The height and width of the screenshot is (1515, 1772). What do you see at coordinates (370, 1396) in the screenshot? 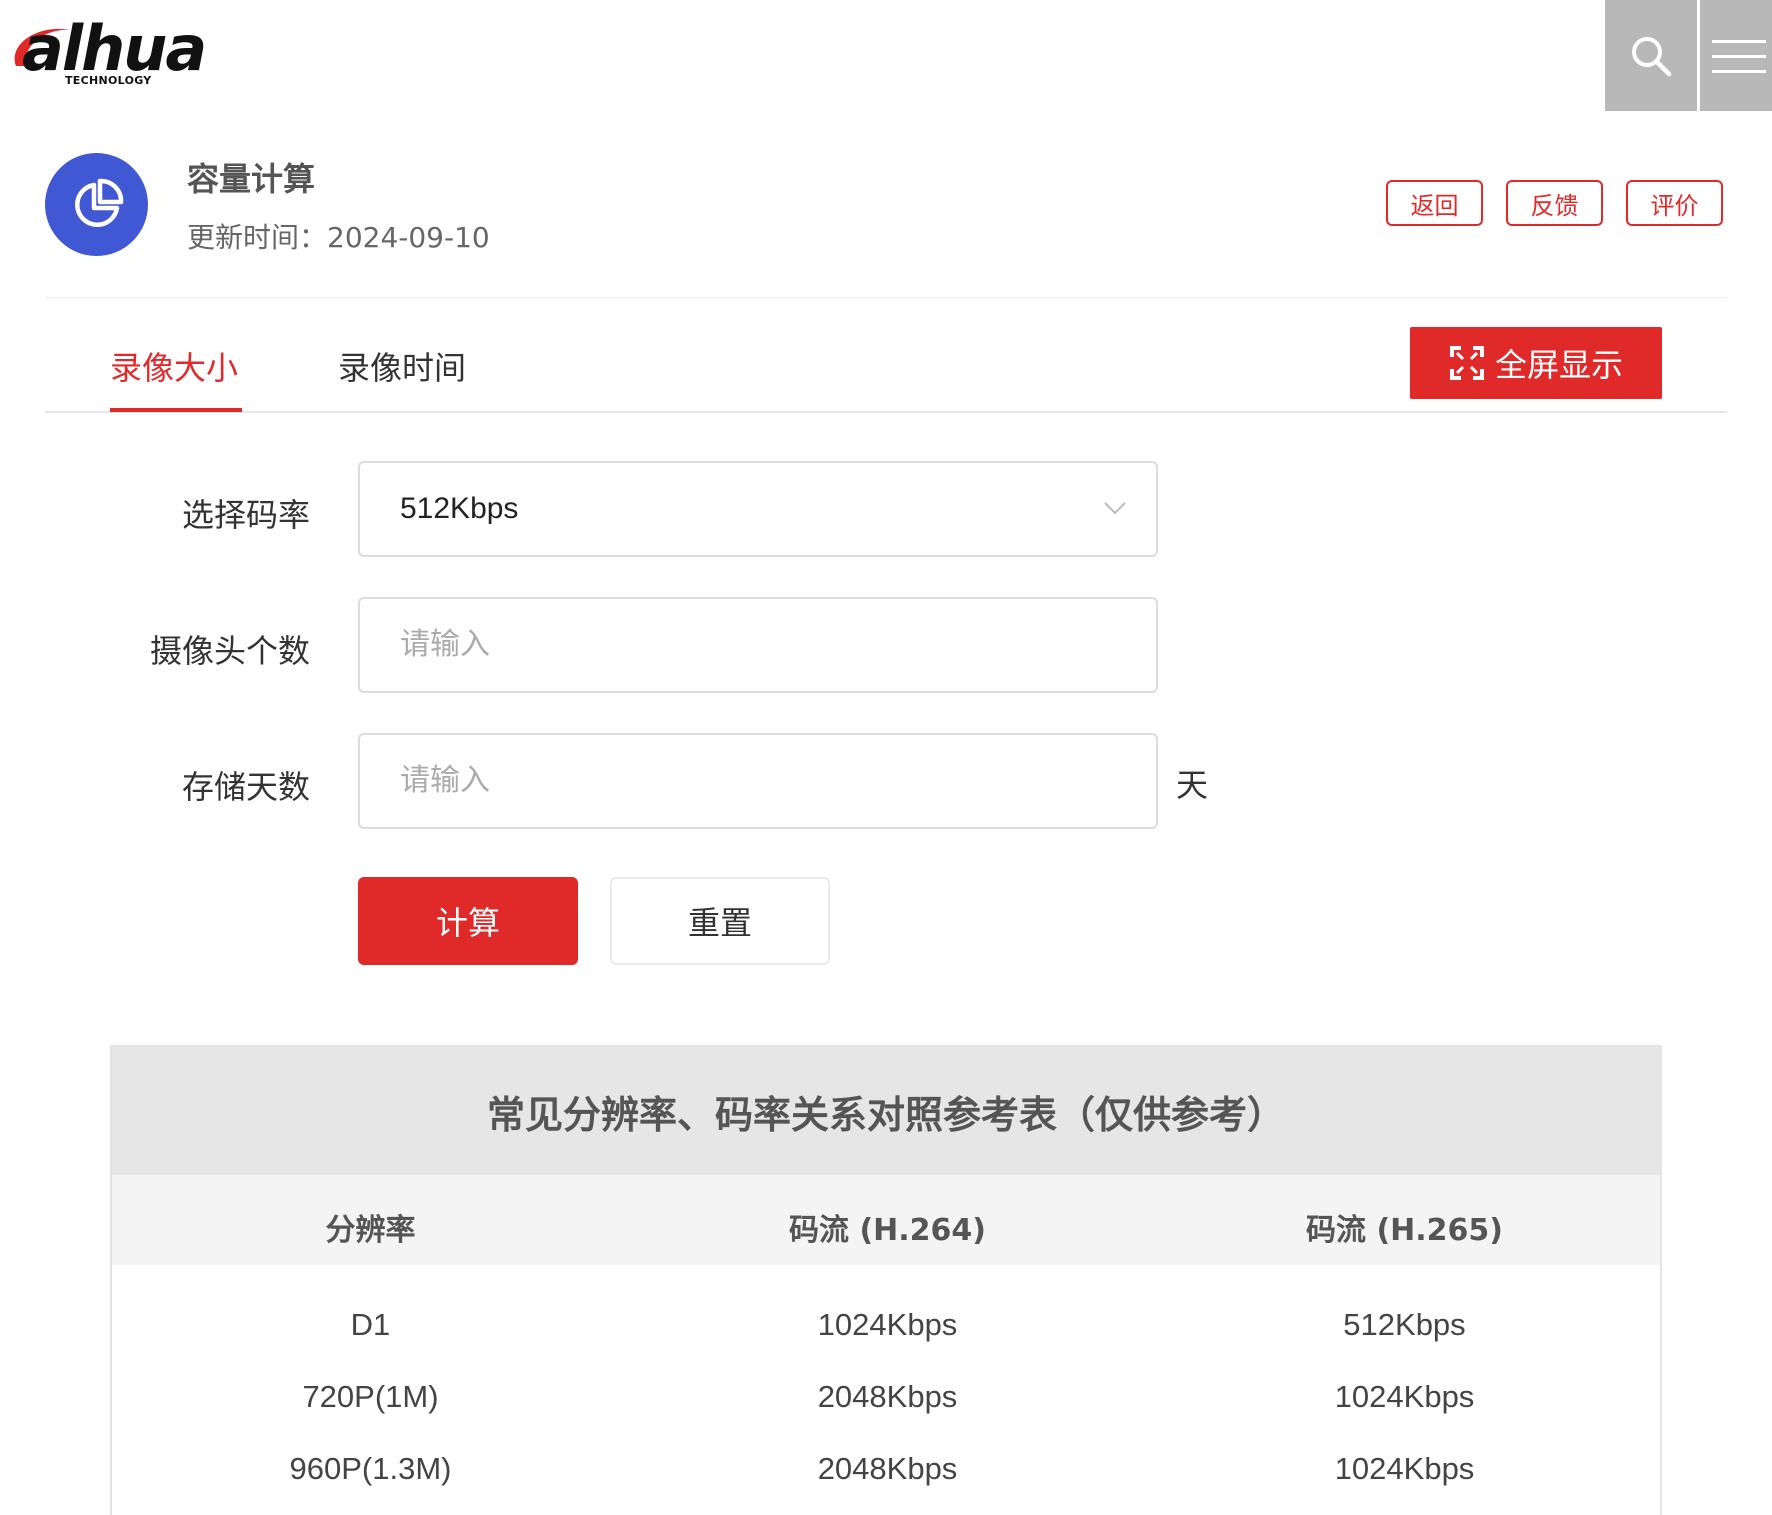
I see `table-cell: 720P(1M)` at bounding box center [370, 1396].